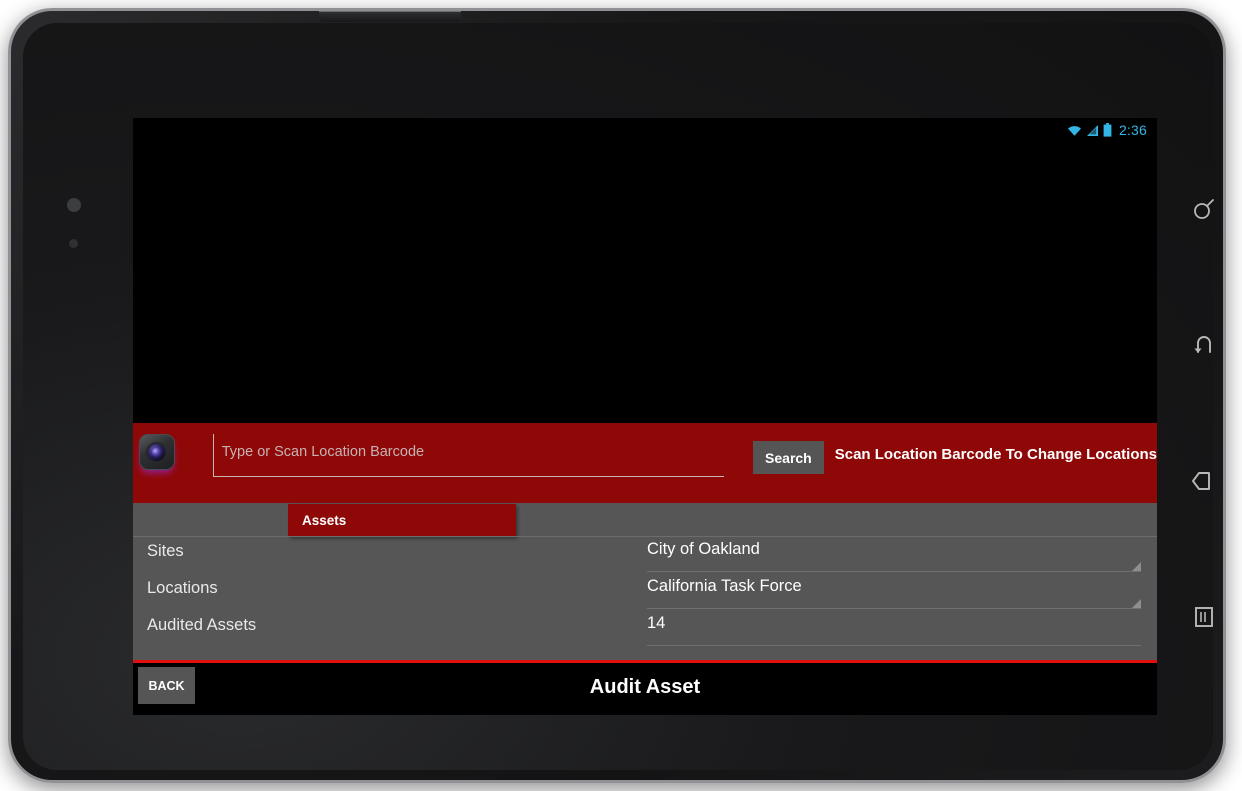 The height and width of the screenshot is (791, 1242). I want to click on curved-back-arrow-icon, so click(1202, 344).